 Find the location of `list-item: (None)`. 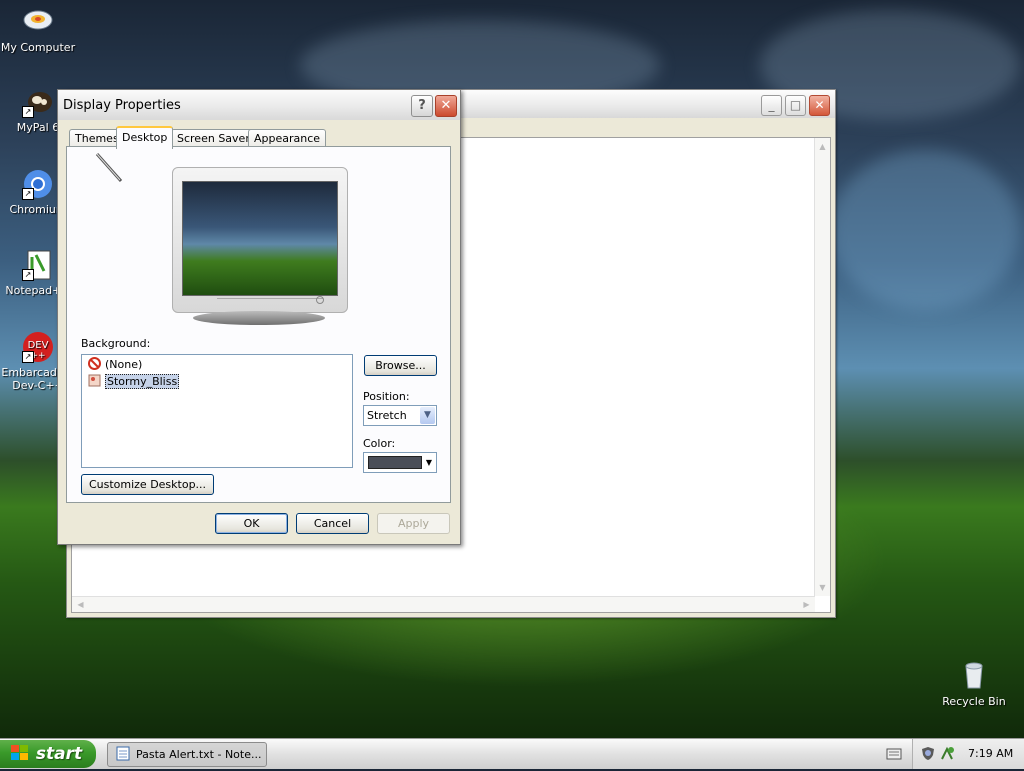

list-item: (None) is located at coordinates (115, 365).